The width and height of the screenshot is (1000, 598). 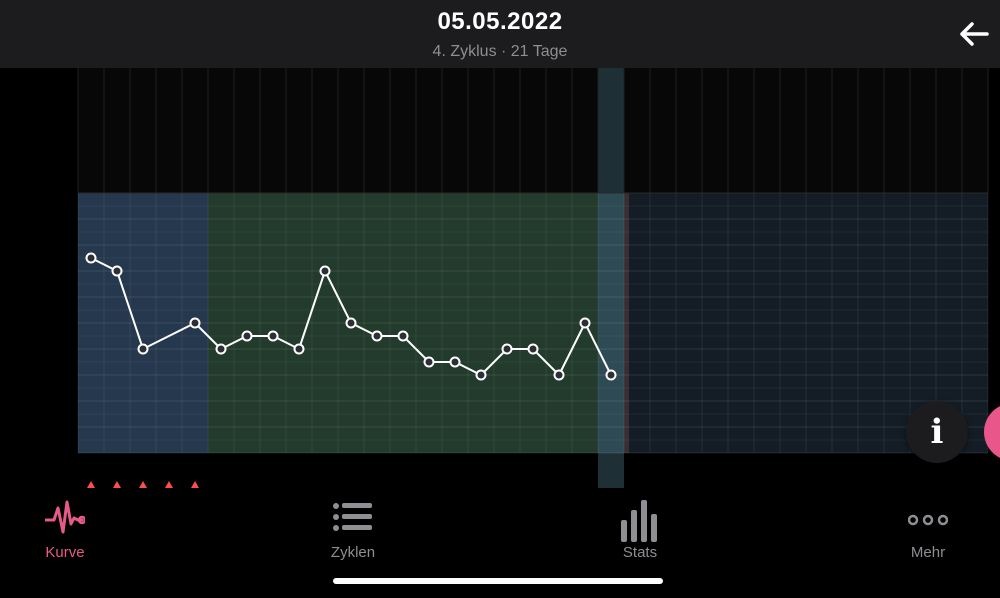 I want to click on tab-mehr: Mehr, so click(x=928, y=529).